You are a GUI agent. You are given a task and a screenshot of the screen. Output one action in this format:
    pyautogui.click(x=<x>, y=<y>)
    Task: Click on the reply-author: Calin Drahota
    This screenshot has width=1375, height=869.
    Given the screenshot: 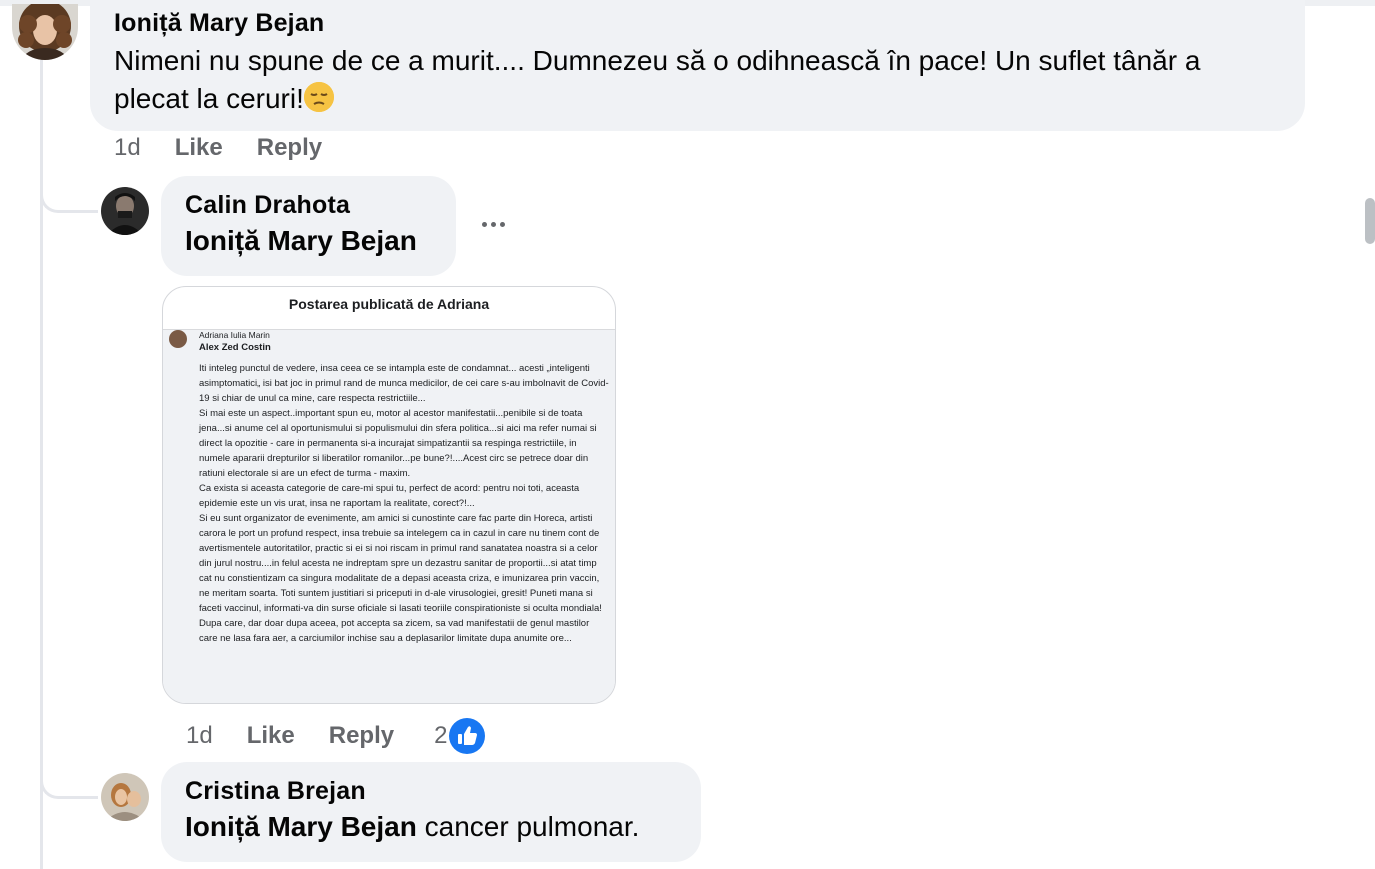 What is the action you would take?
    pyautogui.click(x=308, y=205)
    